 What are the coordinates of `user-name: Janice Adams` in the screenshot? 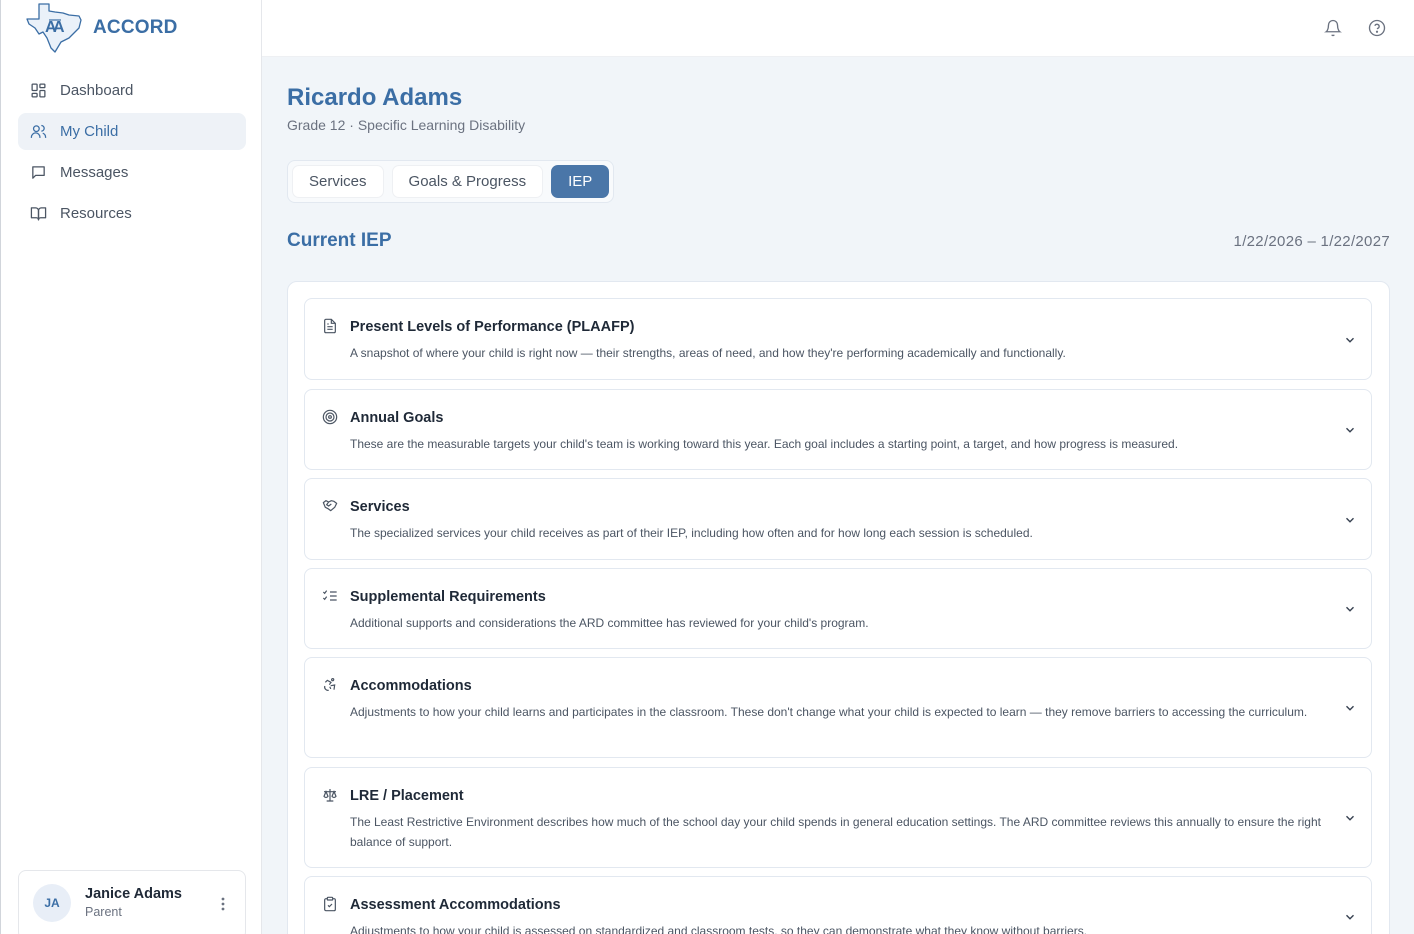 It's located at (133, 894).